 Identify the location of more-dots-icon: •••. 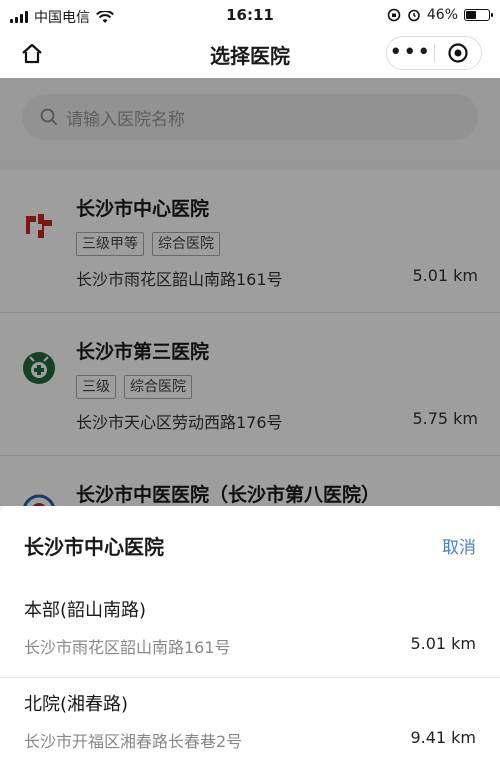
(410, 52).